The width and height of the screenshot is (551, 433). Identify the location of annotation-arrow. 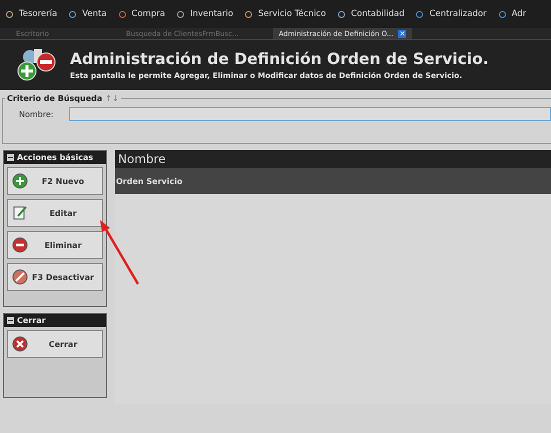
(119, 253).